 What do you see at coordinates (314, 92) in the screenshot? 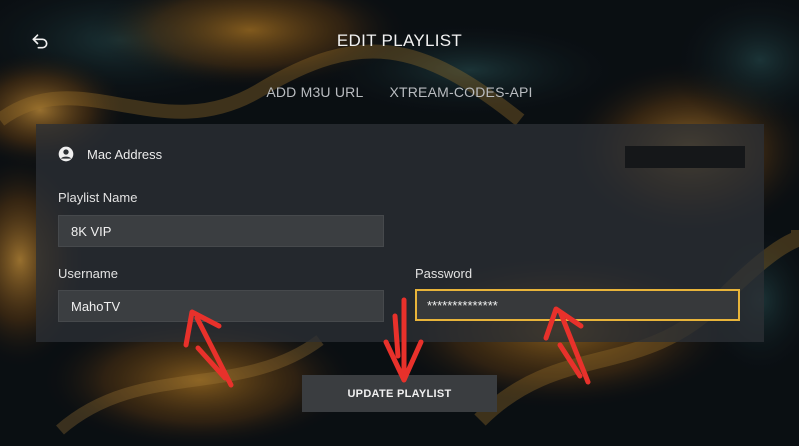
I see `tab-add-m3u-url: ADD M3U URL` at bounding box center [314, 92].